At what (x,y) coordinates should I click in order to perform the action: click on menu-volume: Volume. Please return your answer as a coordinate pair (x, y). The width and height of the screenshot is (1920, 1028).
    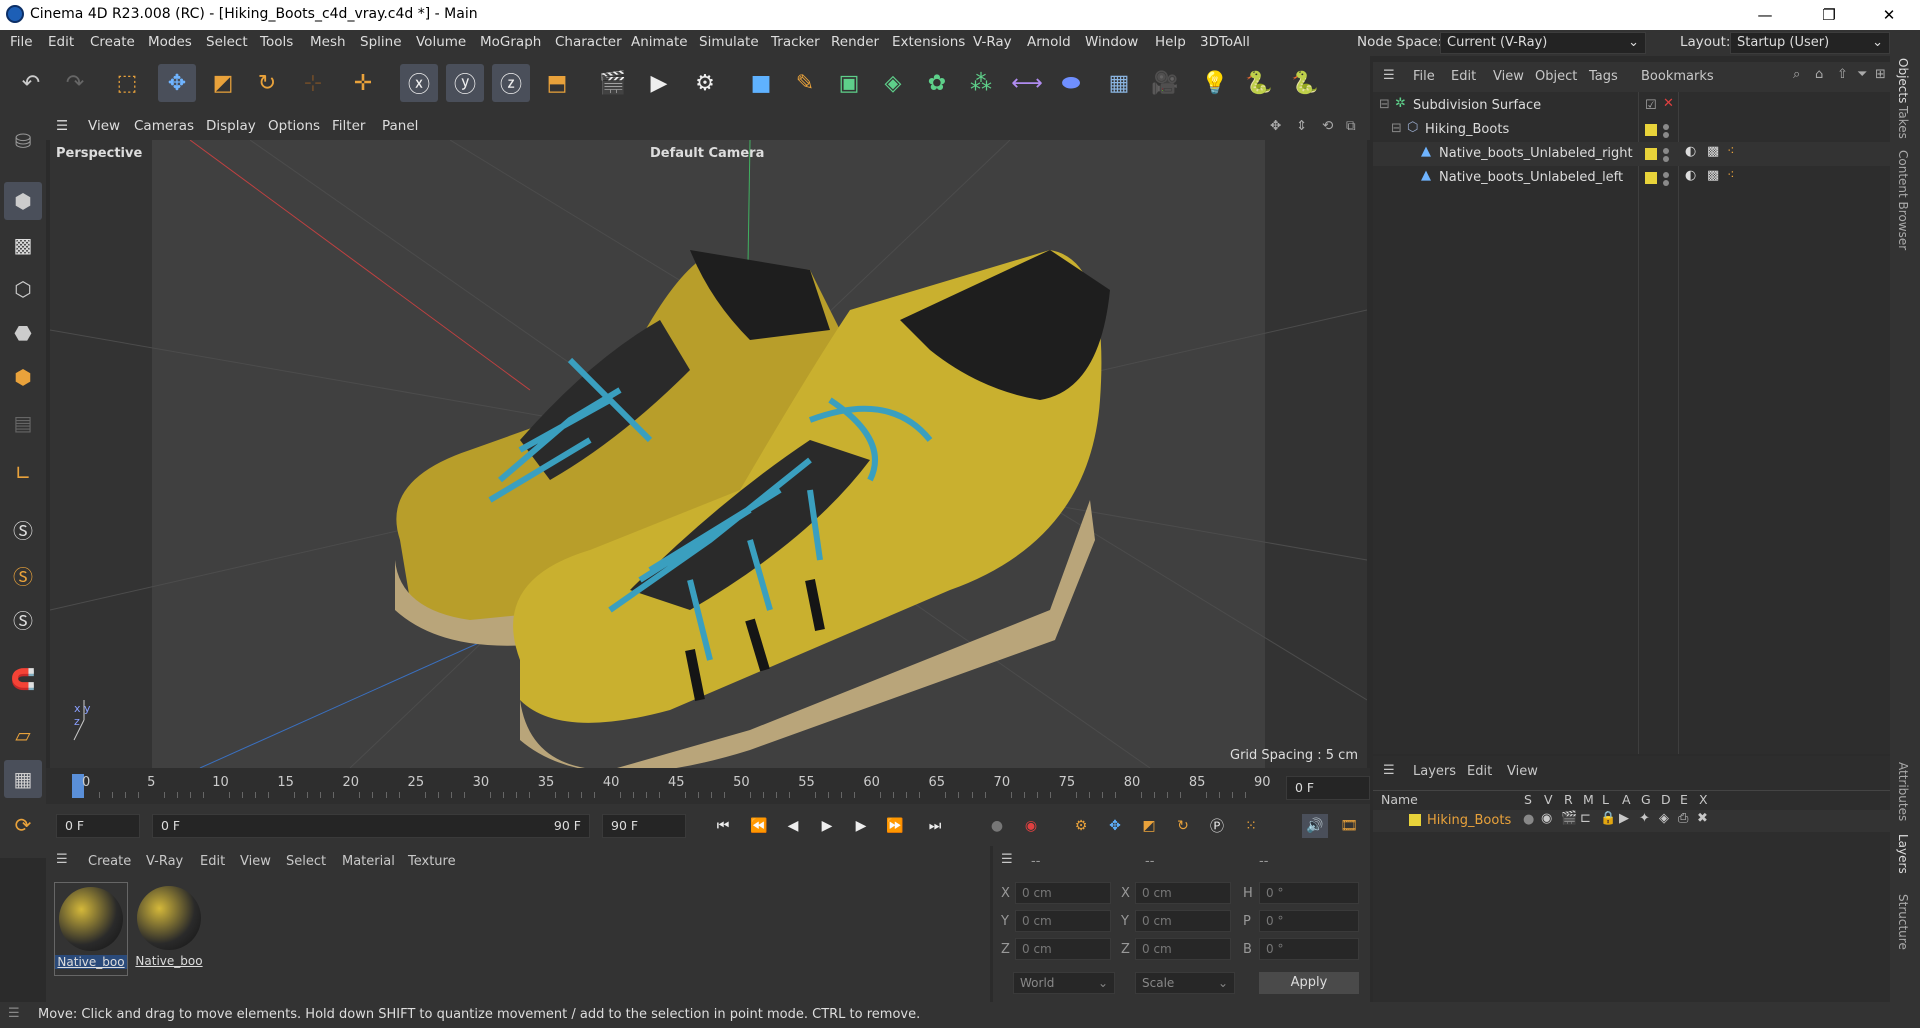
    Looking at the image, I should click on (441, 42).